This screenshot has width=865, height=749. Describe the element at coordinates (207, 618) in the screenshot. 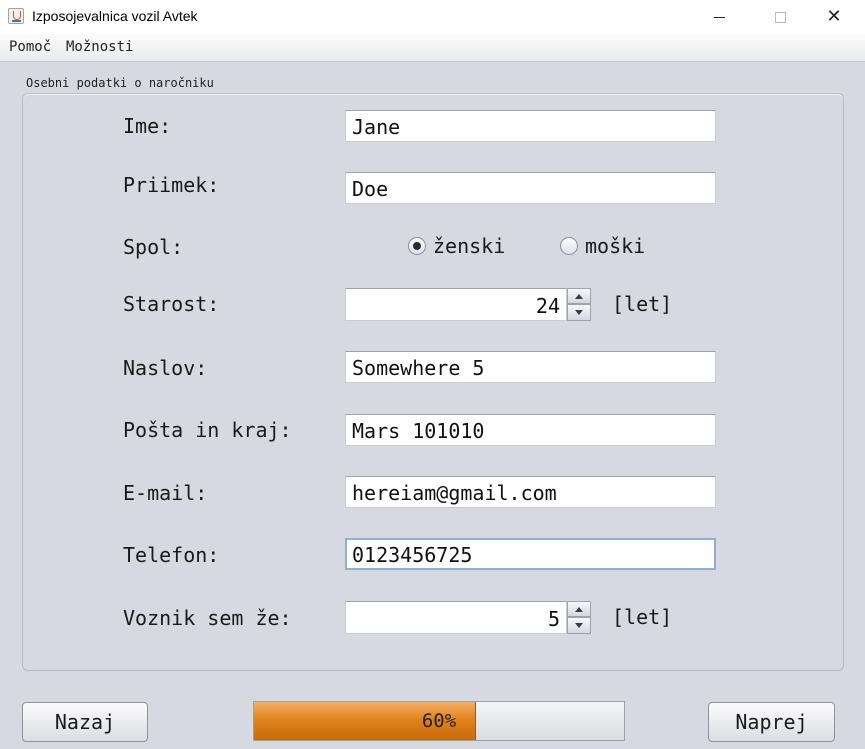

I see `driver-years-label: Voznik sem že:` at that location.